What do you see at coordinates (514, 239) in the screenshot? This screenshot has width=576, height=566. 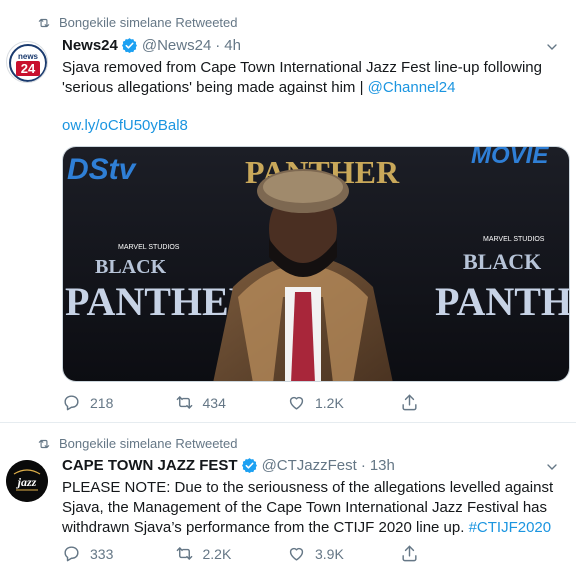 I see `poster-right-studio: MARVEL STUDIOS` at bounding box center [514, 239].